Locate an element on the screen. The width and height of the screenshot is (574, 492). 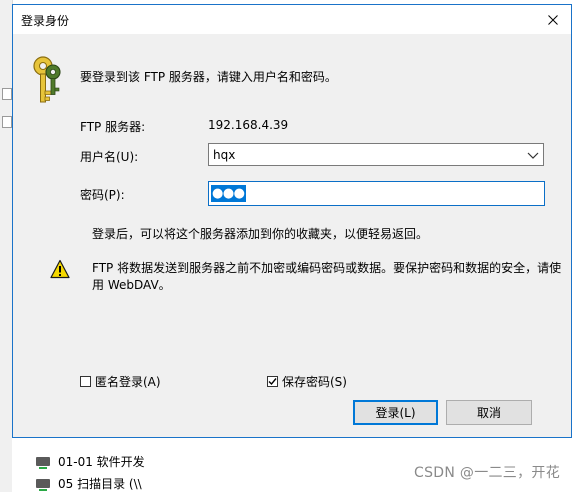
warning-icon is located at coordinates (60, 269).